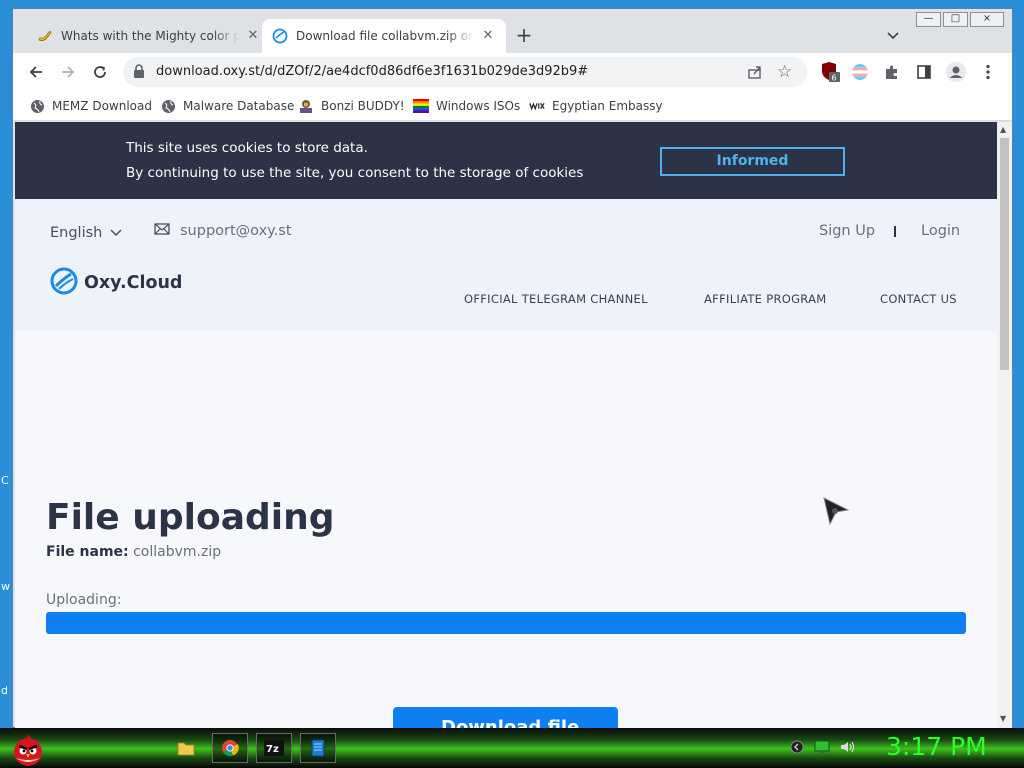  I want to click on language-label: English, so click(76, 233).